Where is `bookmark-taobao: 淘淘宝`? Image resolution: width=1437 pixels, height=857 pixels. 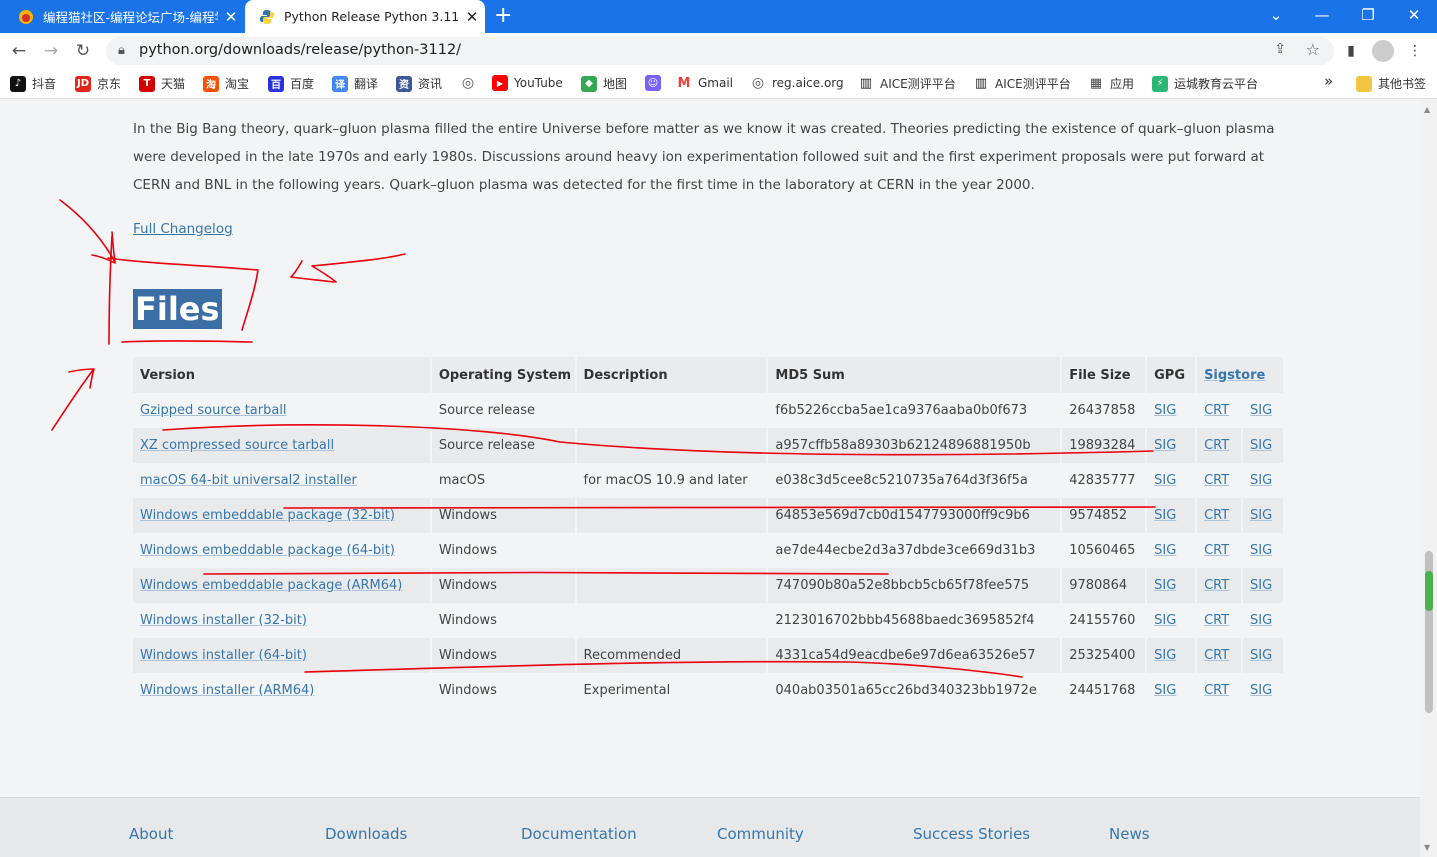 bookmark-taobao: 淘淘宝 is located at coordinates (226, 83).